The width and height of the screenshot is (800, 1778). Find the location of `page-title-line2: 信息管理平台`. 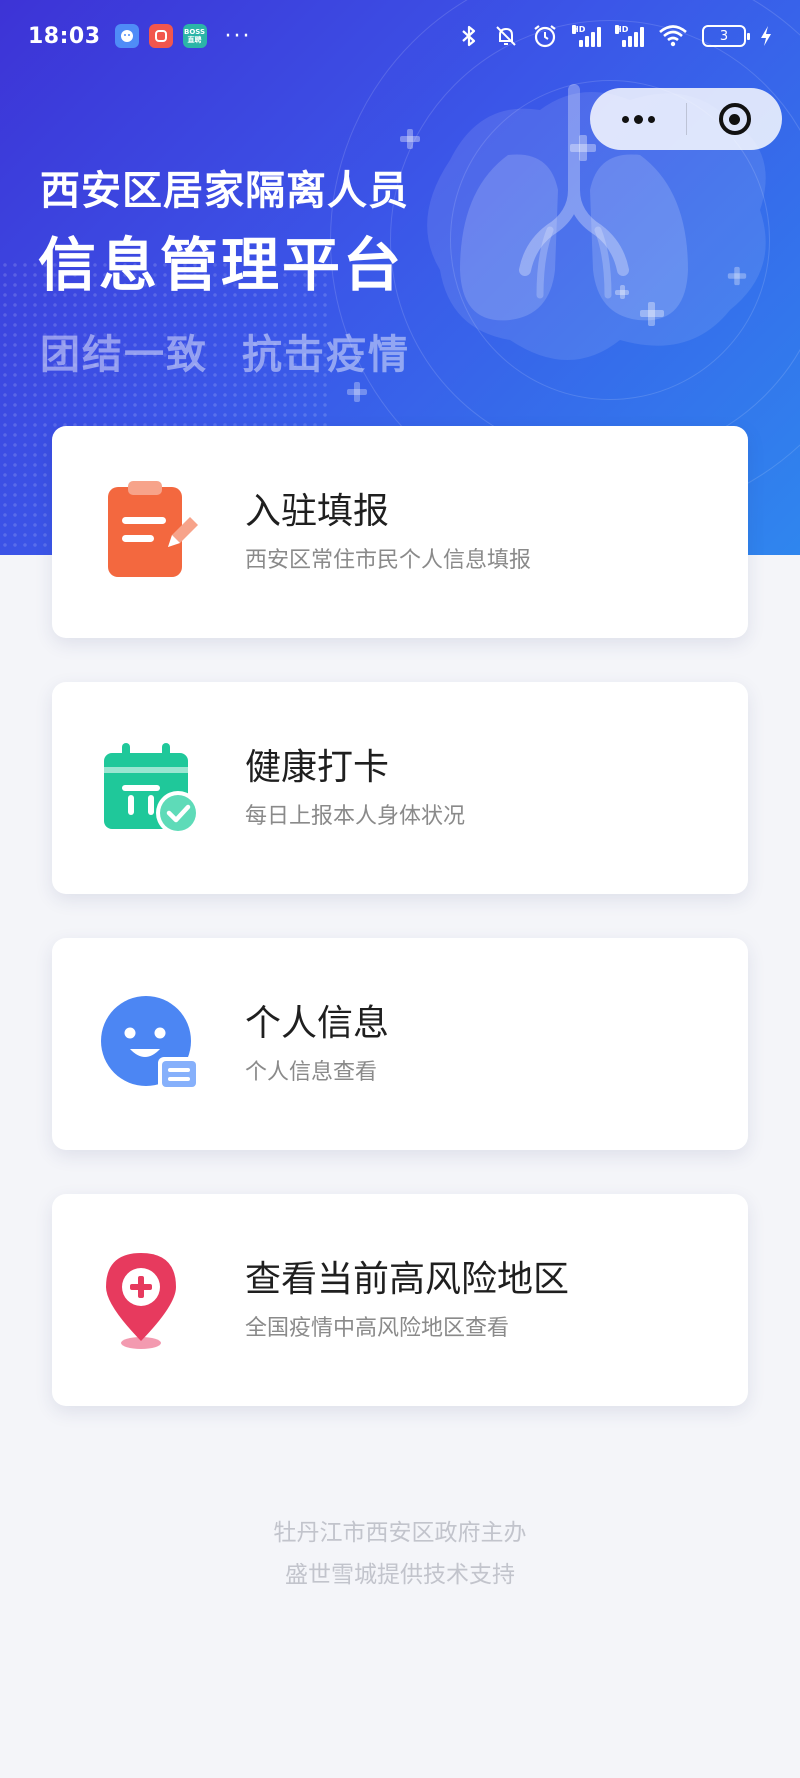

page-title-line2: 信息管理平台 is located at coordinates (221, 265).